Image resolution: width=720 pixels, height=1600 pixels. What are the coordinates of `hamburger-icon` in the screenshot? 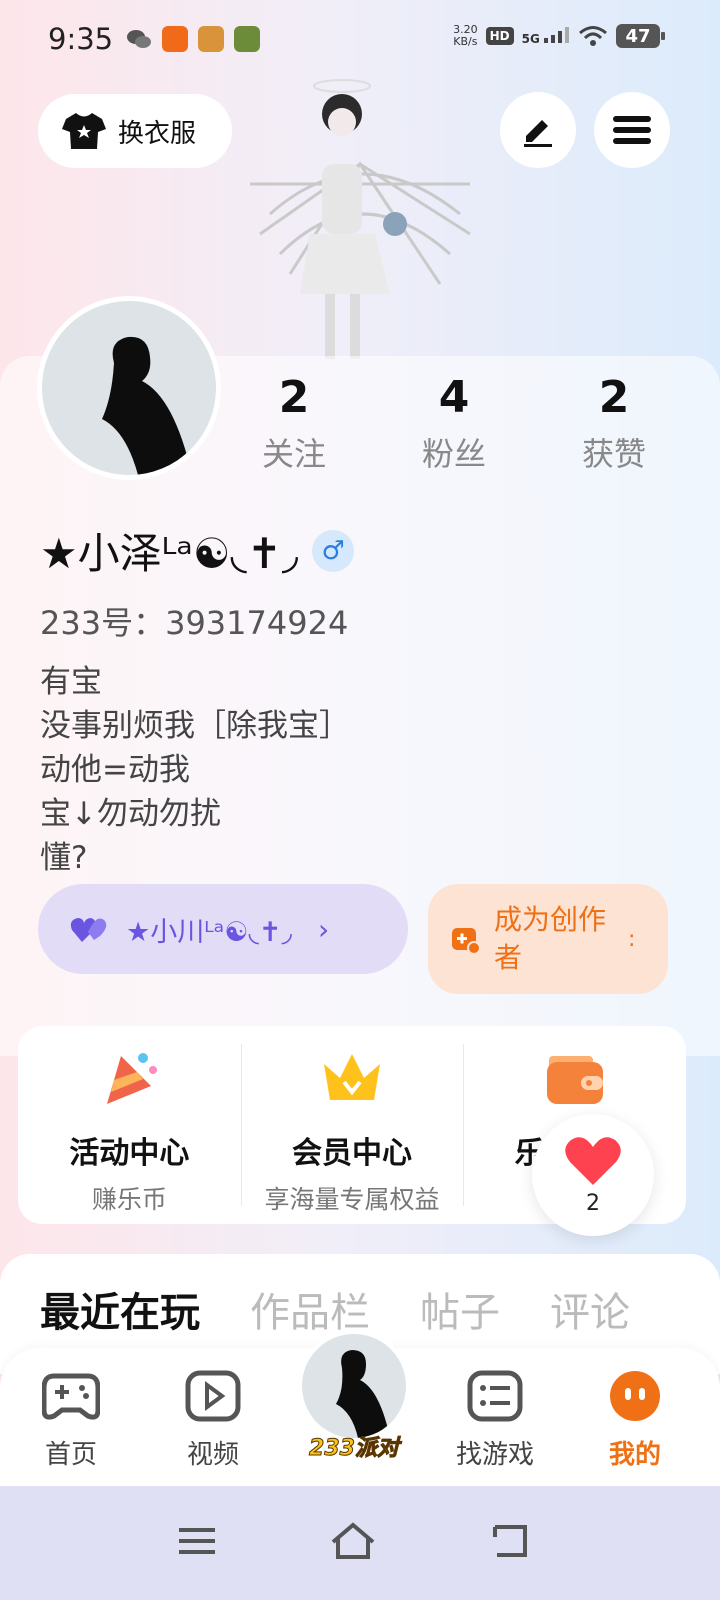 It's located at (632, 130).